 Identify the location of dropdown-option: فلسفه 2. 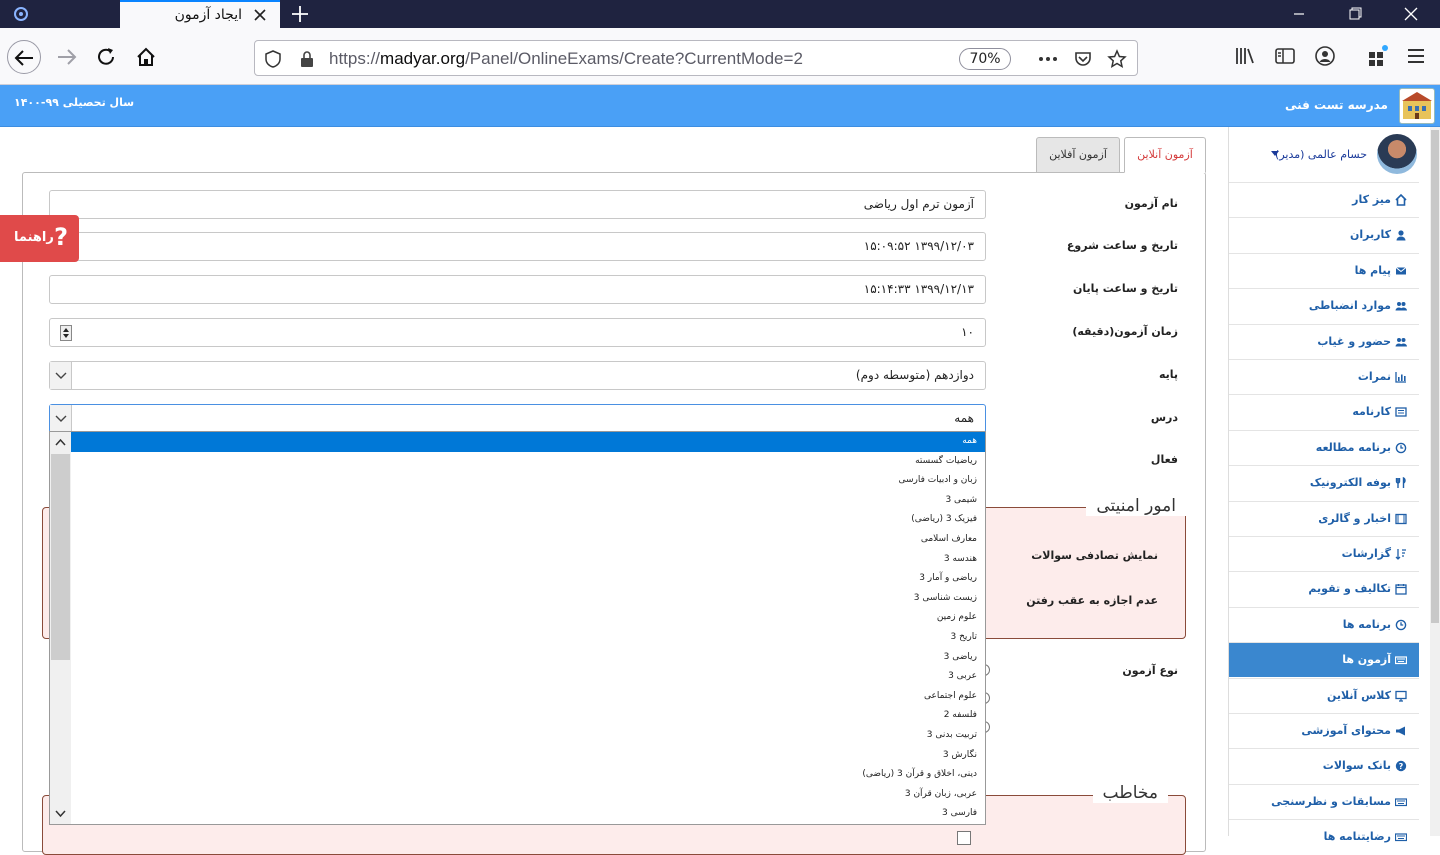
(528, 716).